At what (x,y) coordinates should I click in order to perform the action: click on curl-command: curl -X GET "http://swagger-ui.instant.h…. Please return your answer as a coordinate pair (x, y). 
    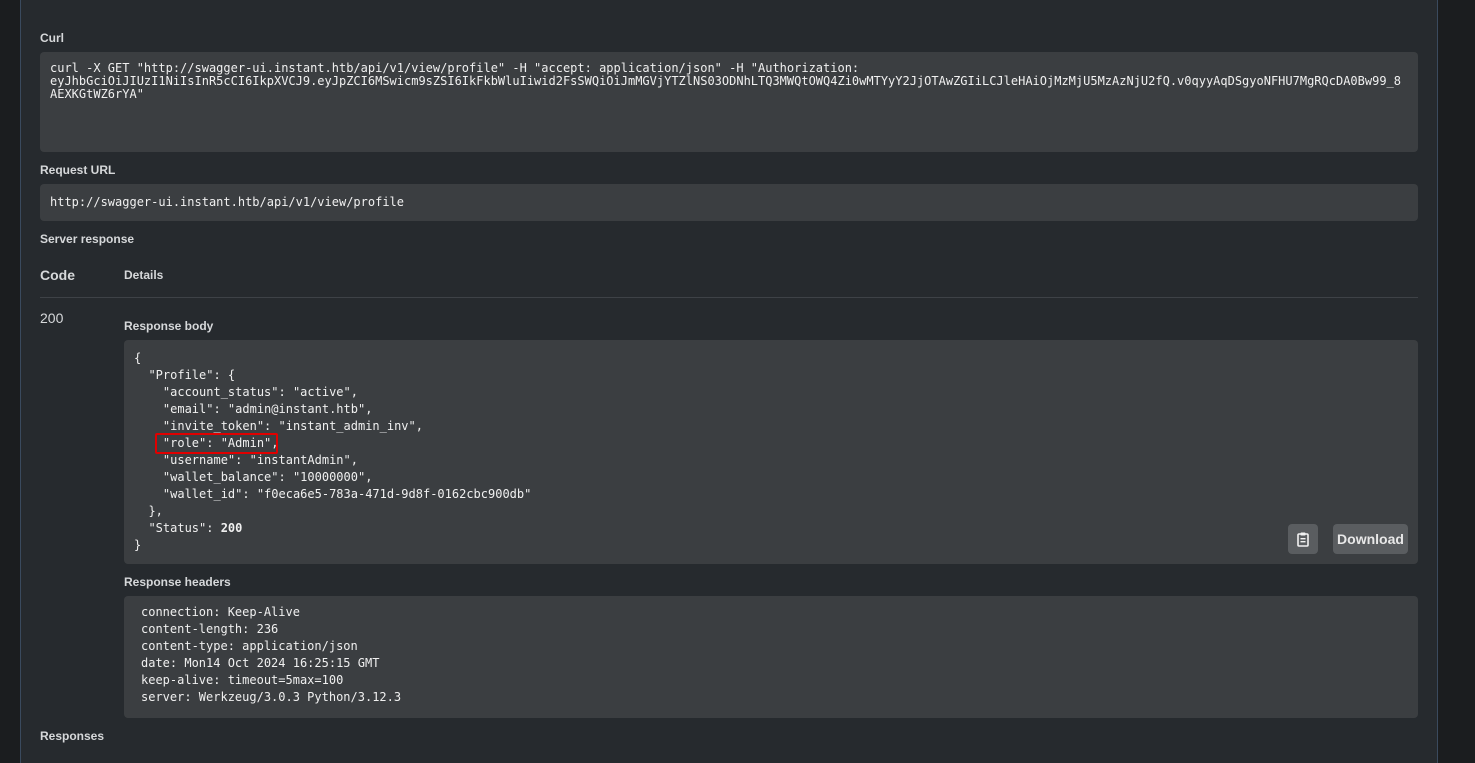
    Looking at the image, I should click on (729, 102).